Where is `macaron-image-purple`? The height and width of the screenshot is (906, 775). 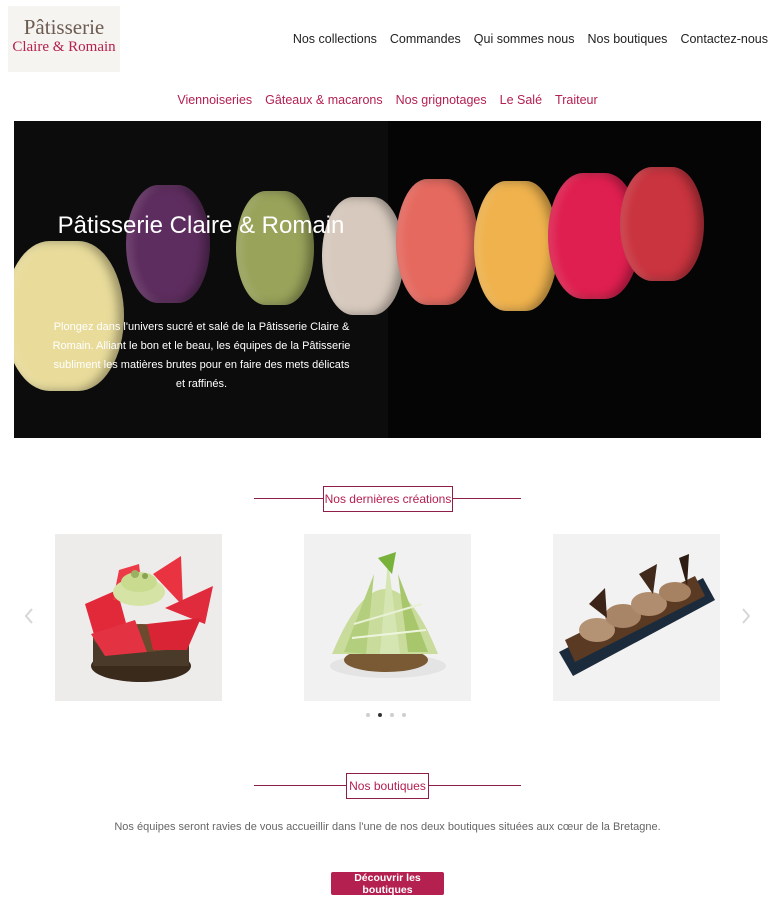
macaron-image-purple is located at coordinates (168, 244).